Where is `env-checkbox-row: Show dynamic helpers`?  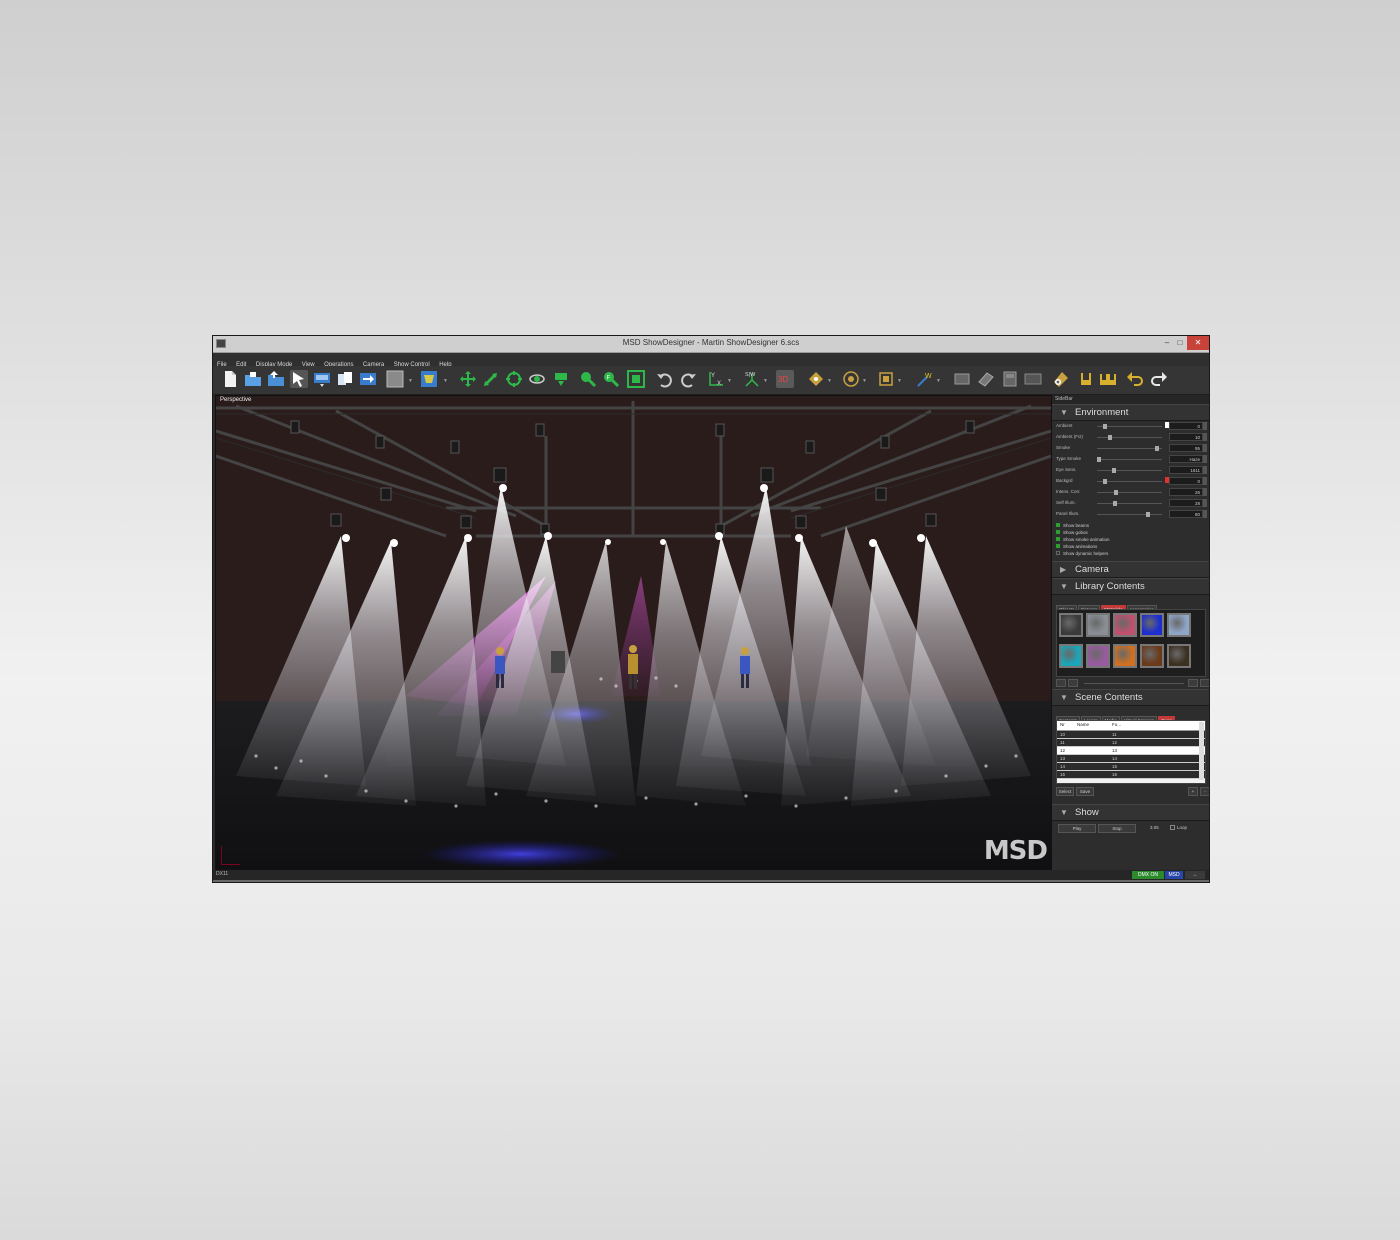
env-checkbox-row: Show dynamic helpers is located at coordinates (1130, 553).